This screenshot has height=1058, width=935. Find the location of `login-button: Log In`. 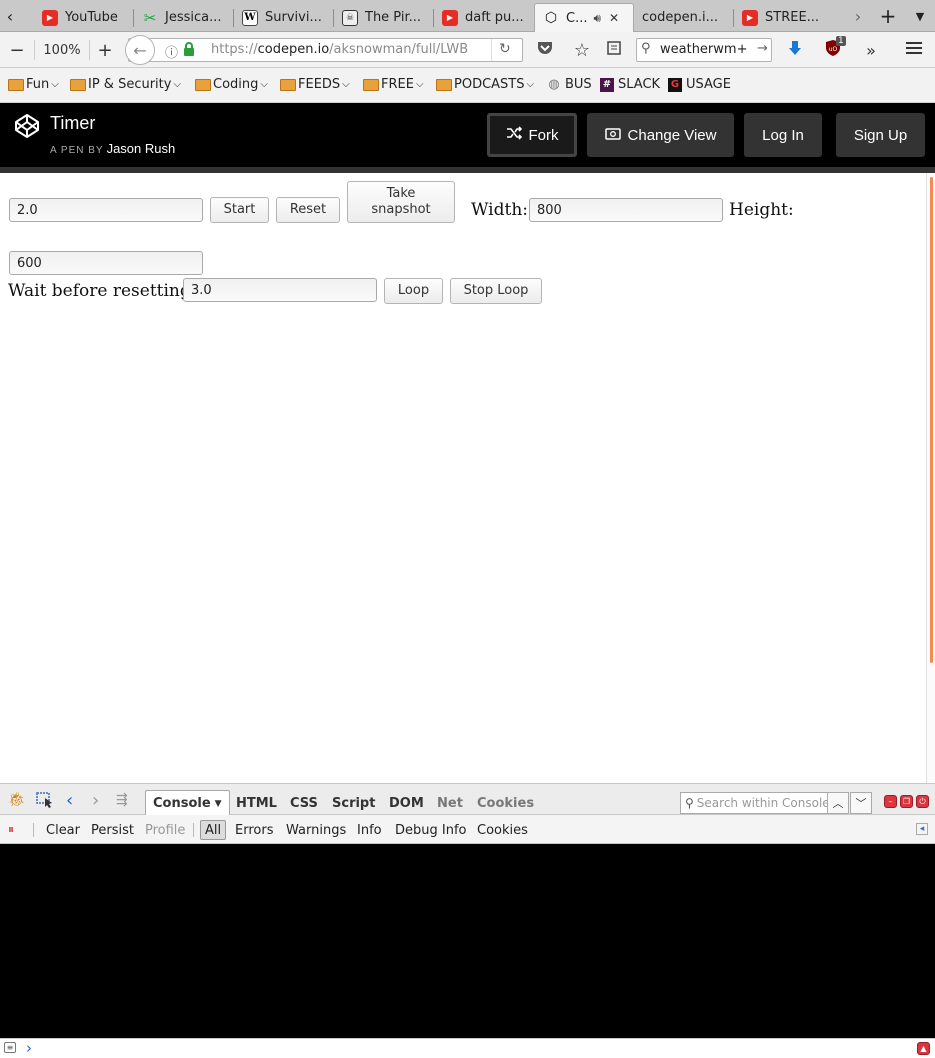

login-button: Log In is located at coordinates (783, 135).